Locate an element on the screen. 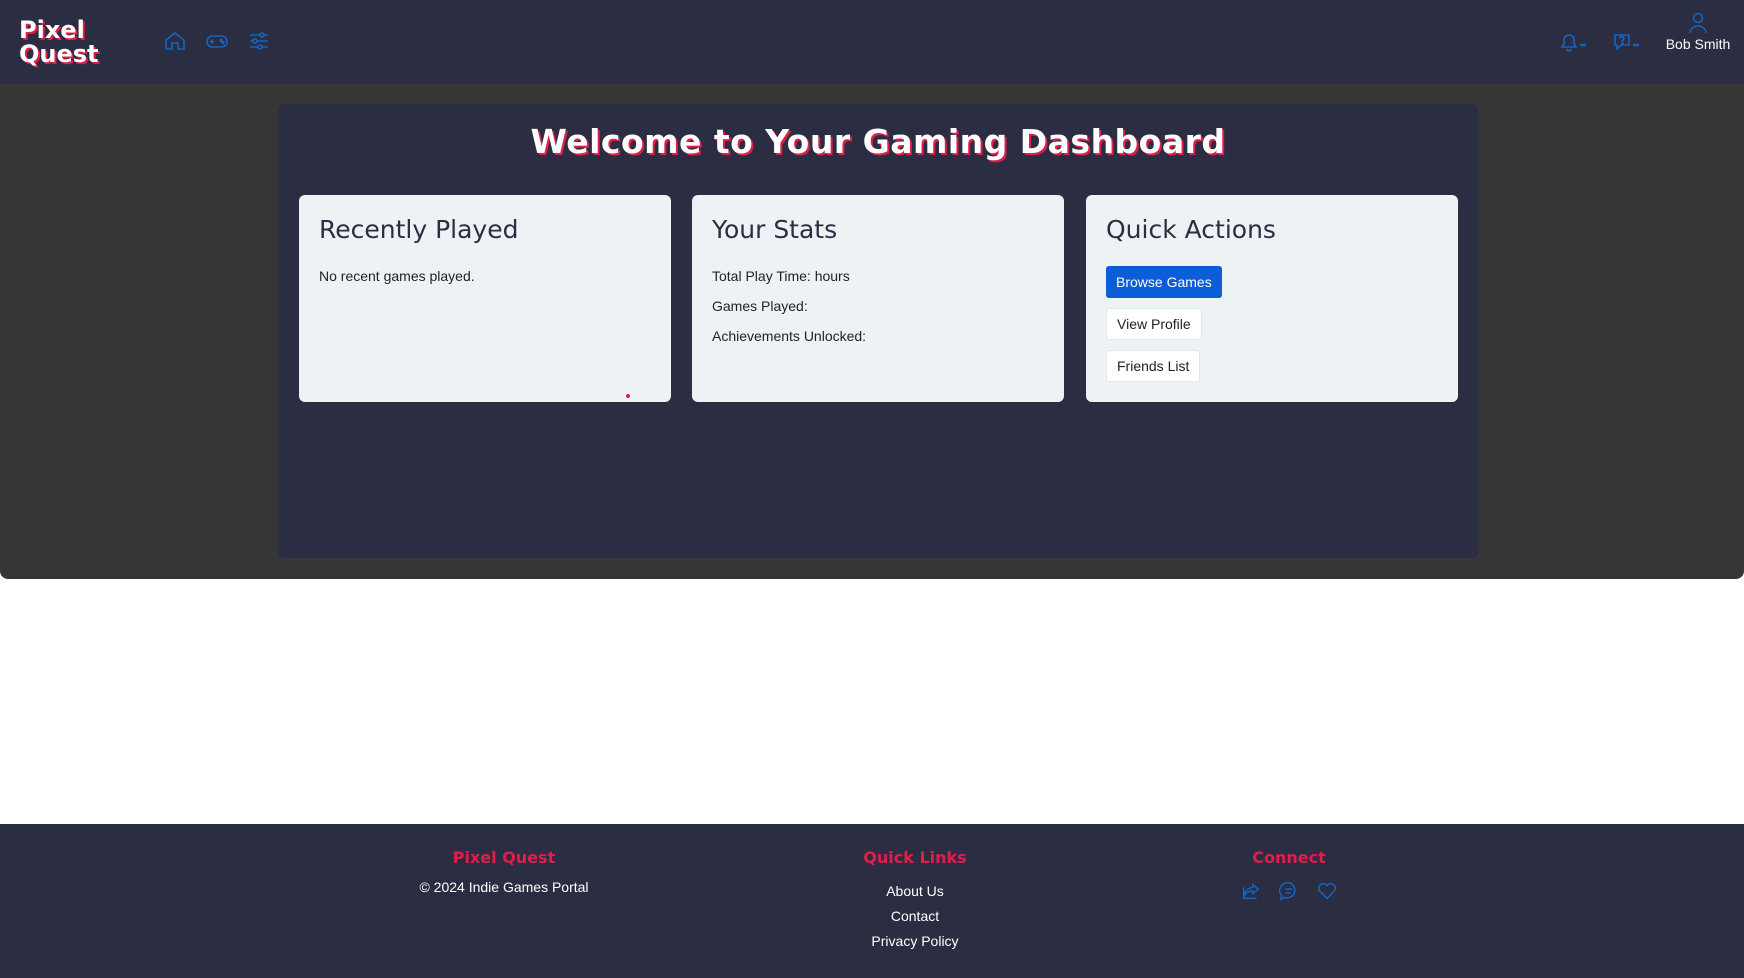 This screenshot has height=978, width=1744. footer-brand-column: Pixel Quest © 2024 Indie Games Portal is located at coordinates (504, 871).